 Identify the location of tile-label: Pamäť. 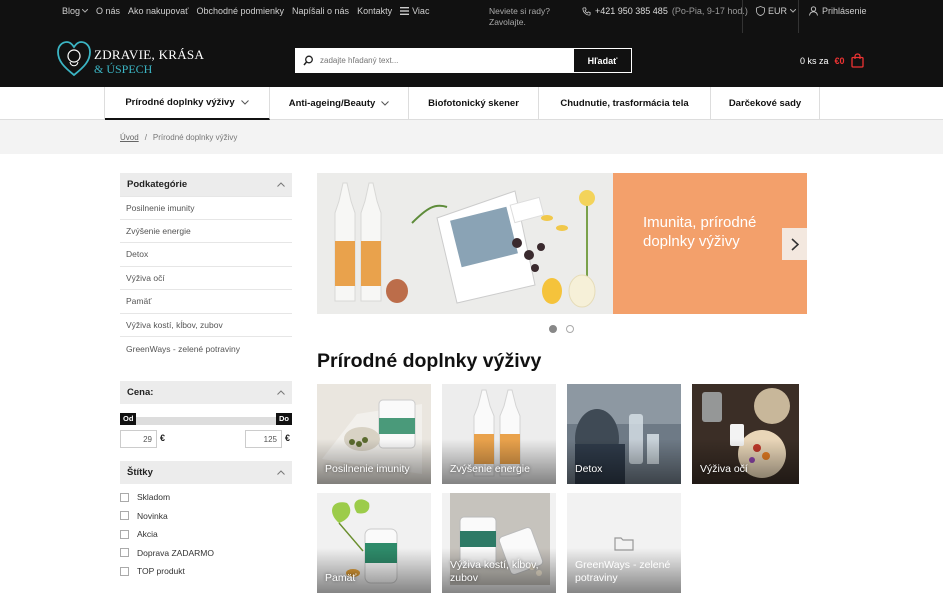
(341, 578).